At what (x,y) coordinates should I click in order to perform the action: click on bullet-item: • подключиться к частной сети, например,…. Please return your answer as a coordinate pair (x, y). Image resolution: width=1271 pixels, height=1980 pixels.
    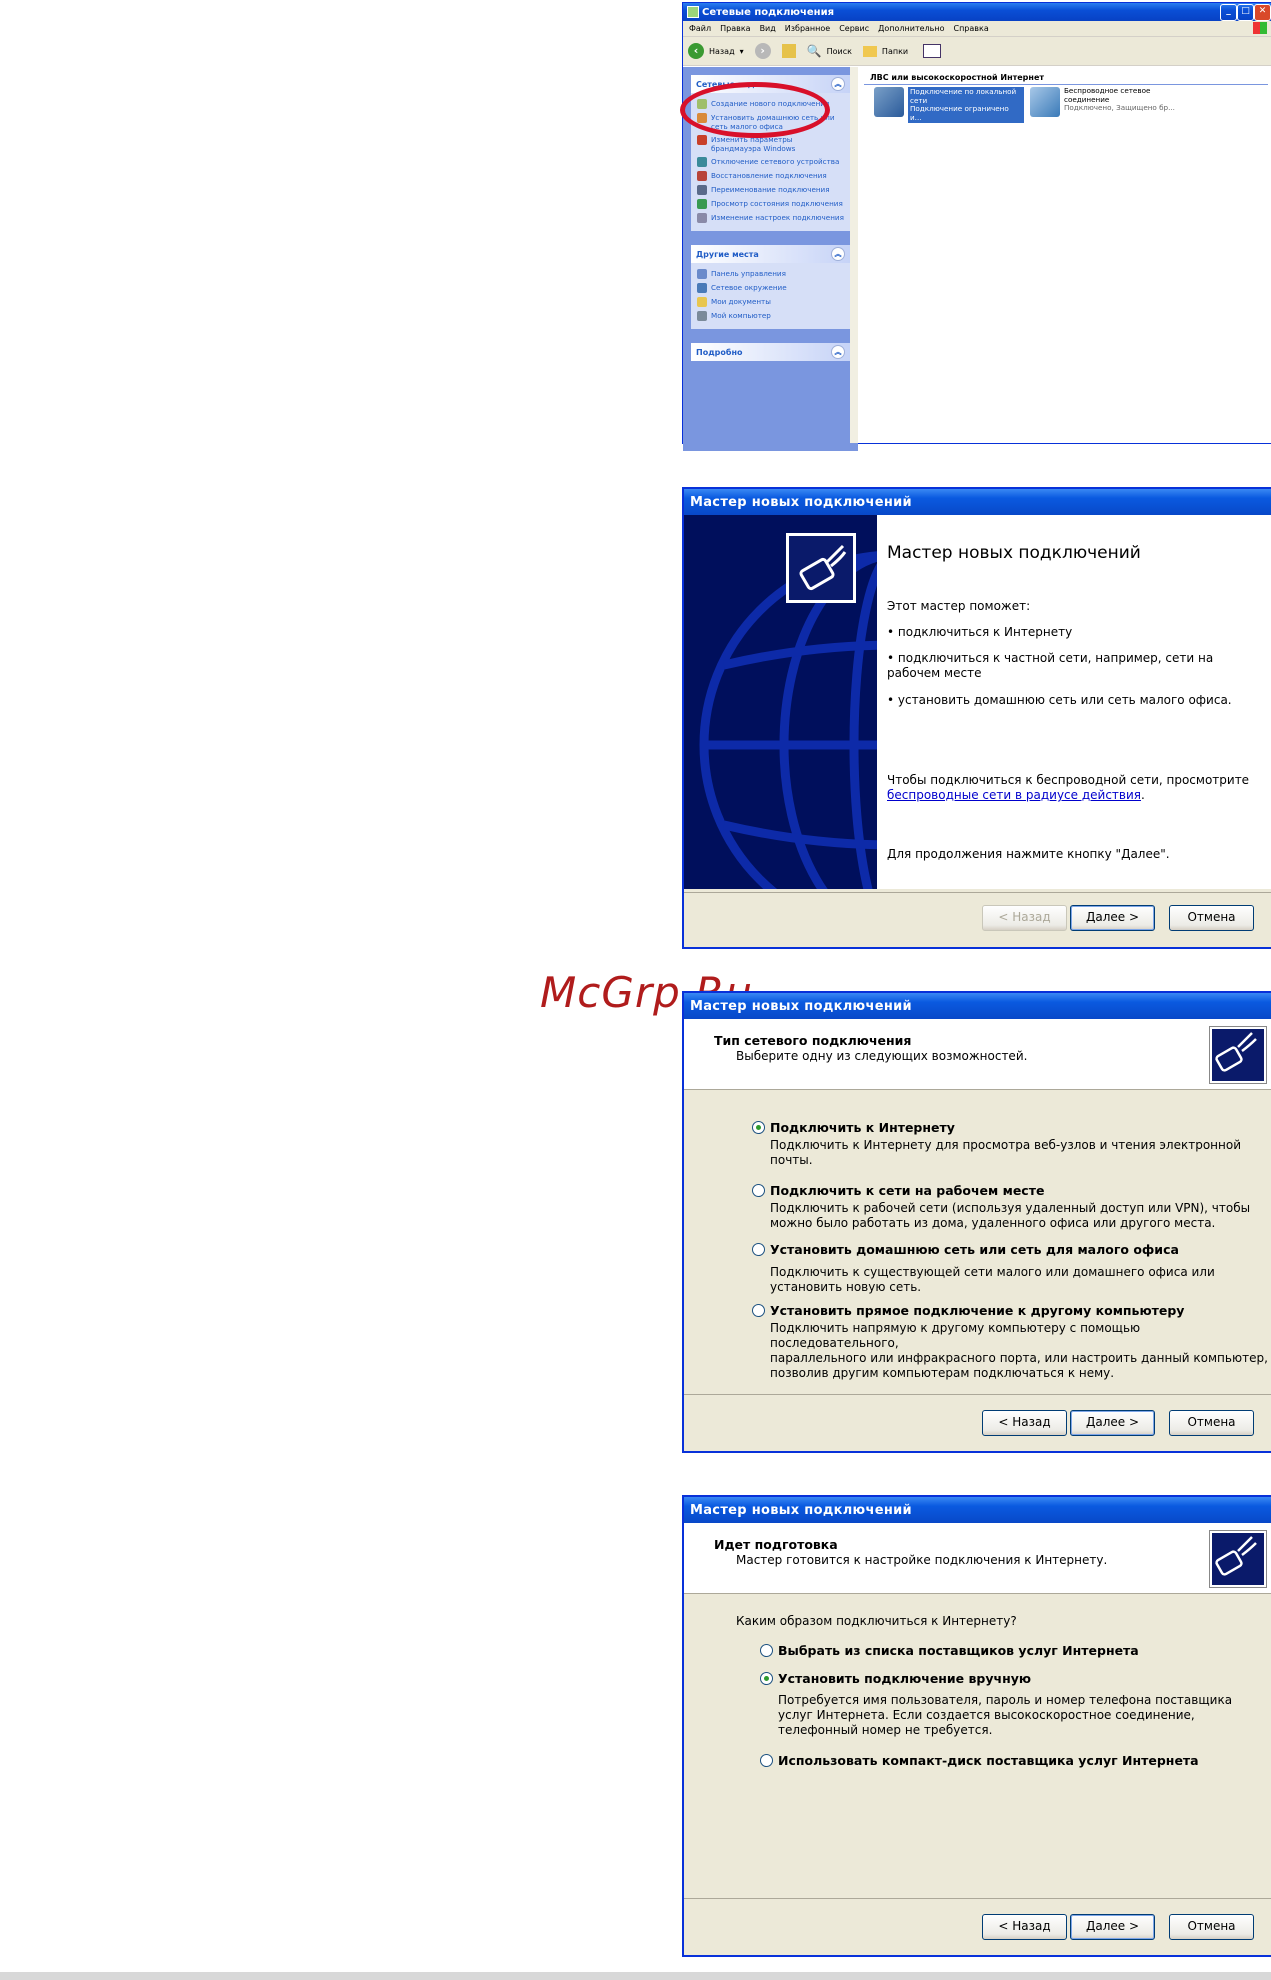
    Looking at the image, I should click on (1050, 665).